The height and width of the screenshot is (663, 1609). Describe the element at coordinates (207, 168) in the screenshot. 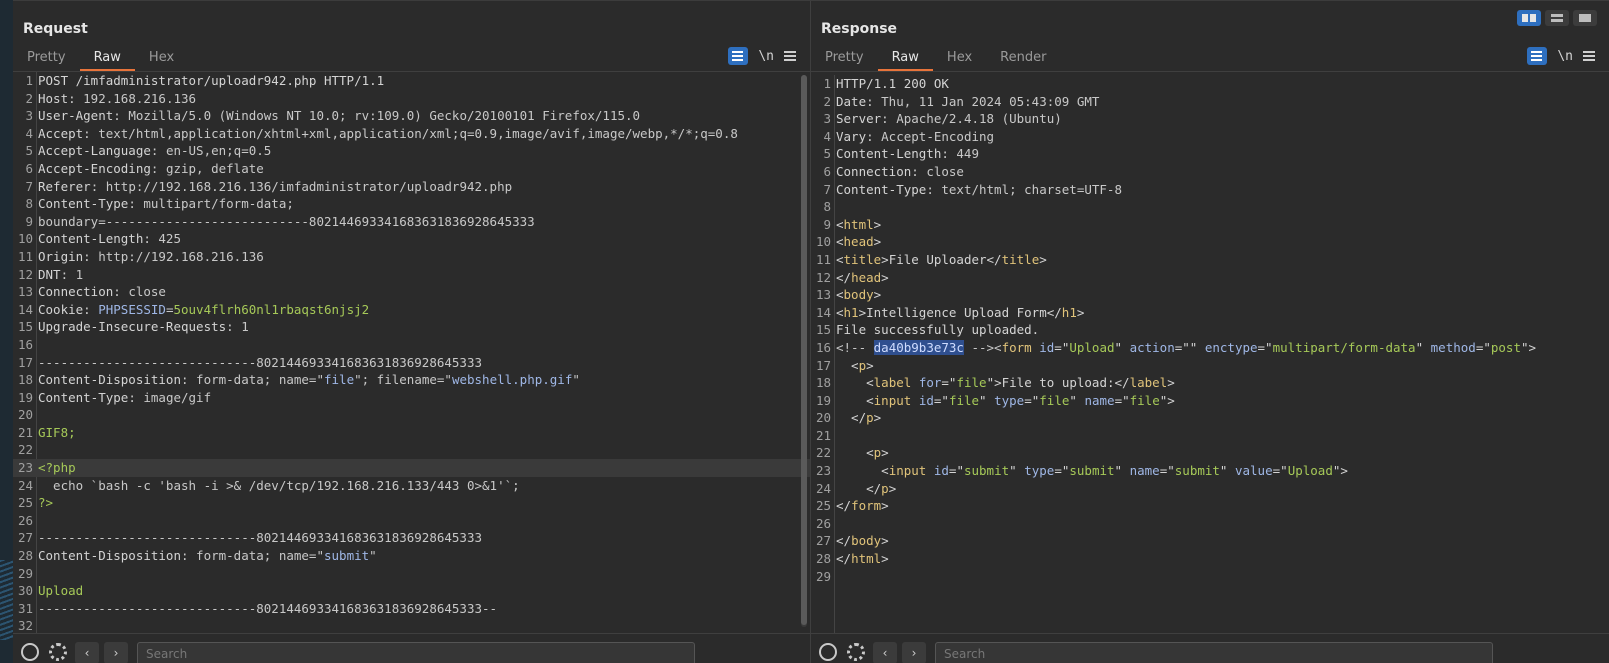

I see `code-token: : gzip, deflate` at that location.